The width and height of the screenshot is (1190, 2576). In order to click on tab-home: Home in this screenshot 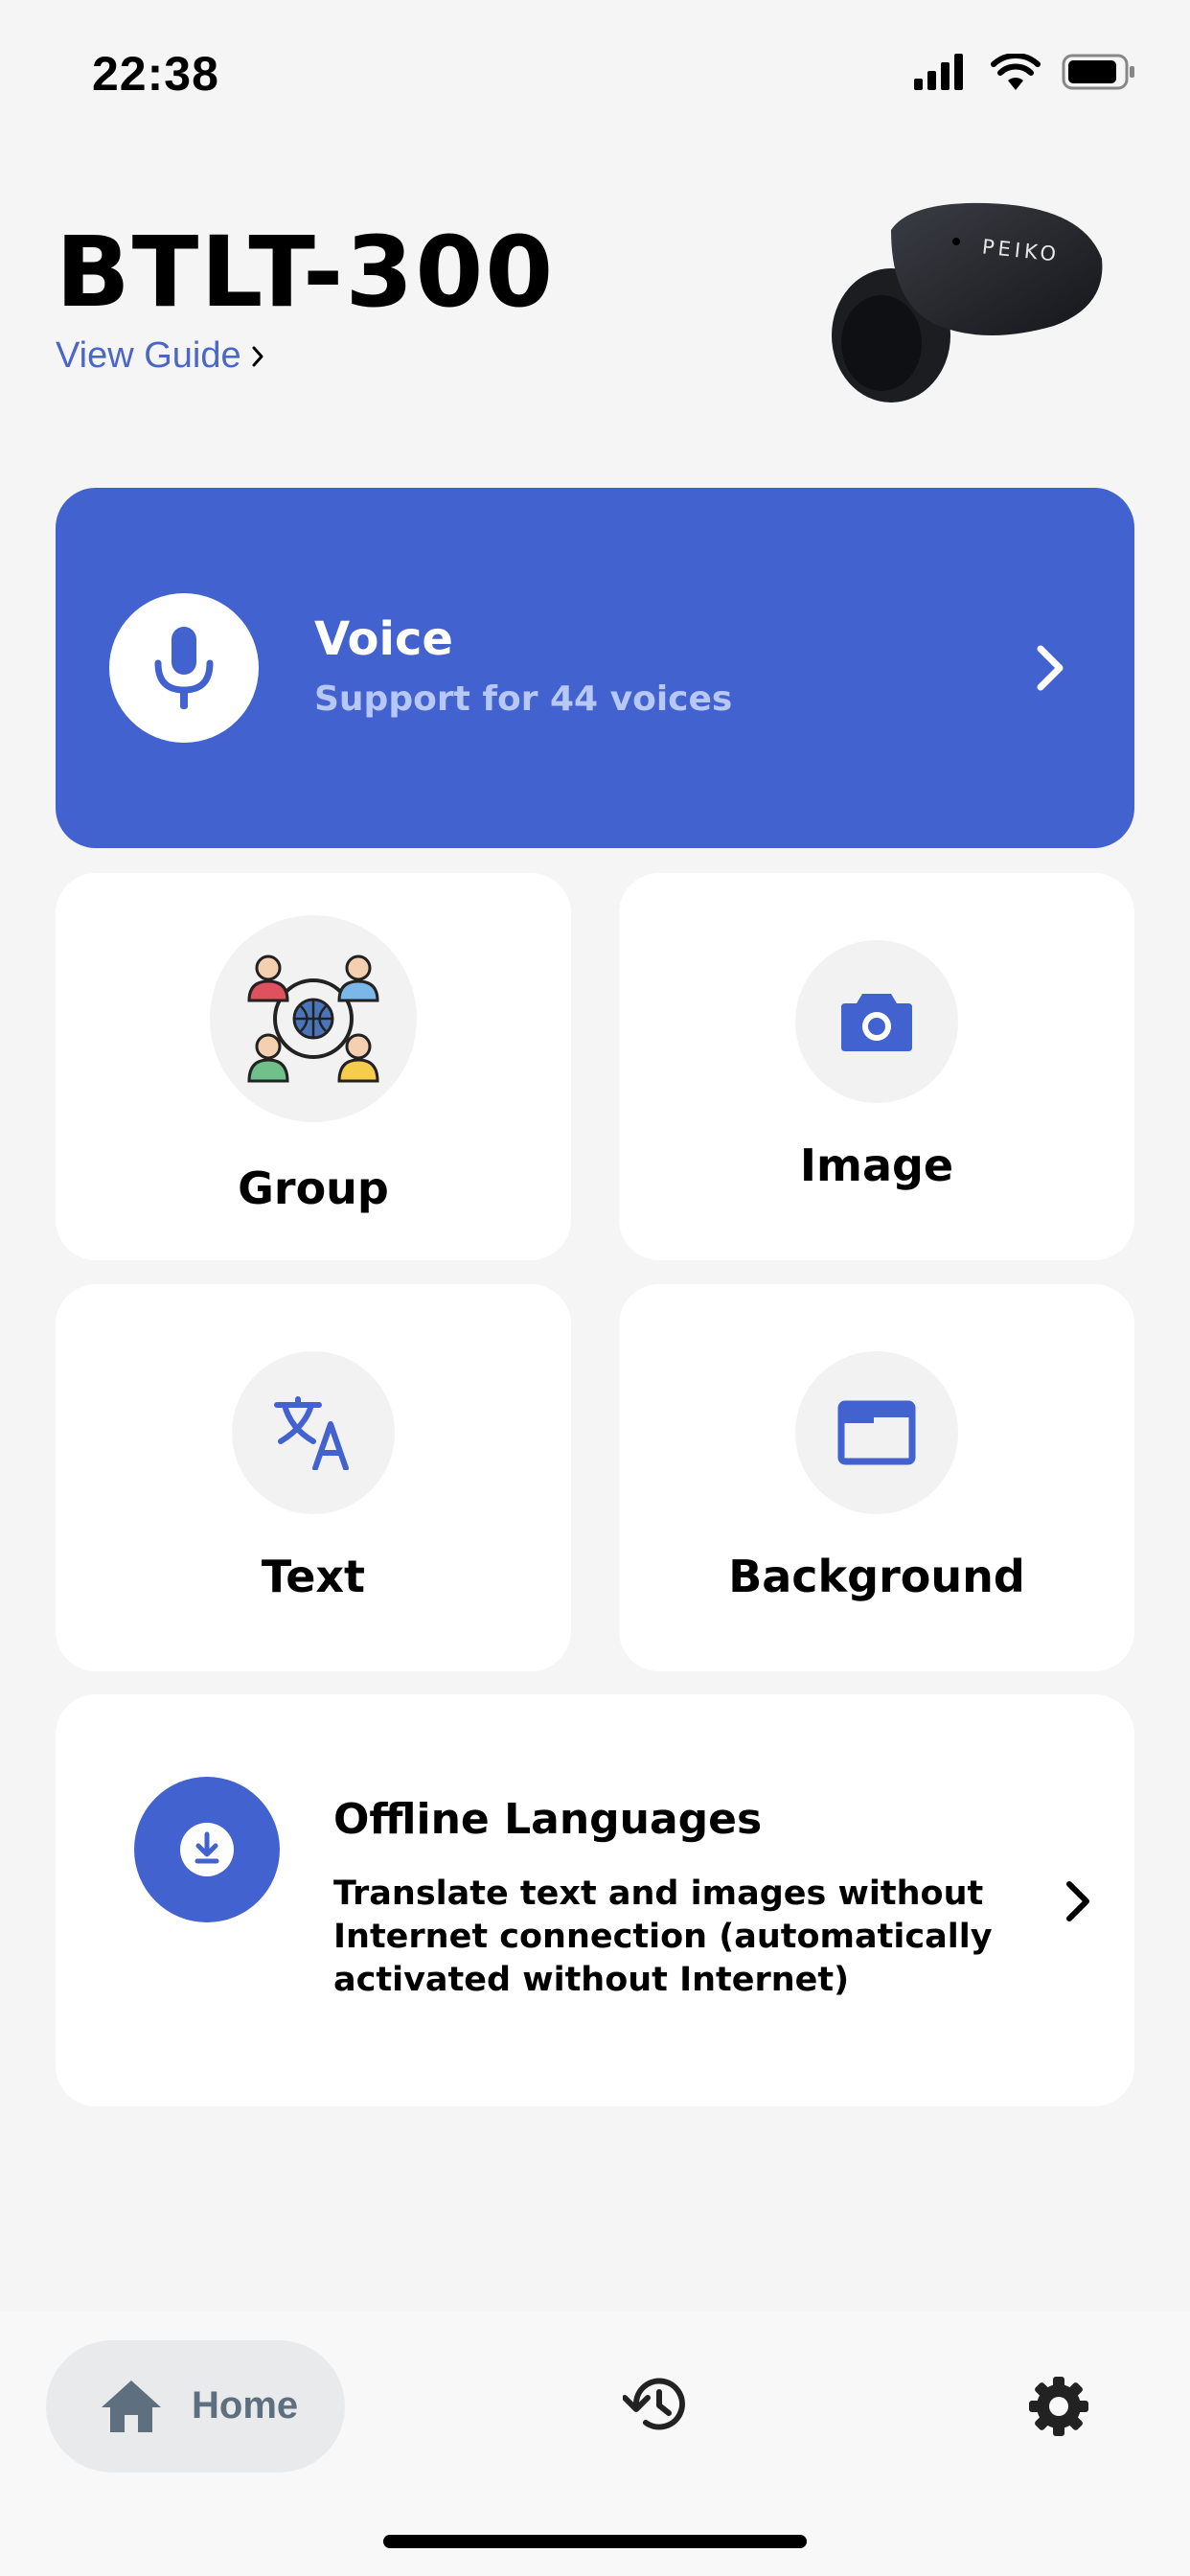, I will do `click(195, 2406)`.